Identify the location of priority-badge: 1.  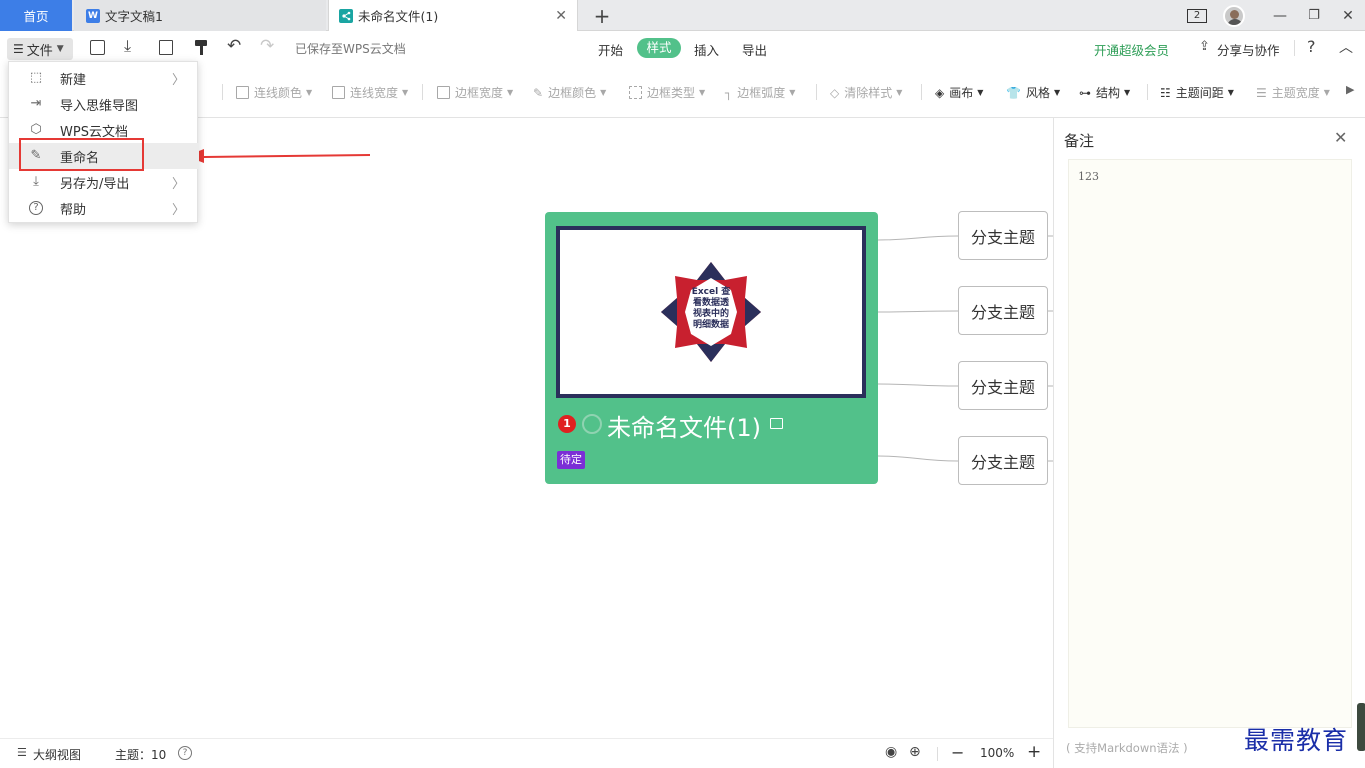
(567, 424).